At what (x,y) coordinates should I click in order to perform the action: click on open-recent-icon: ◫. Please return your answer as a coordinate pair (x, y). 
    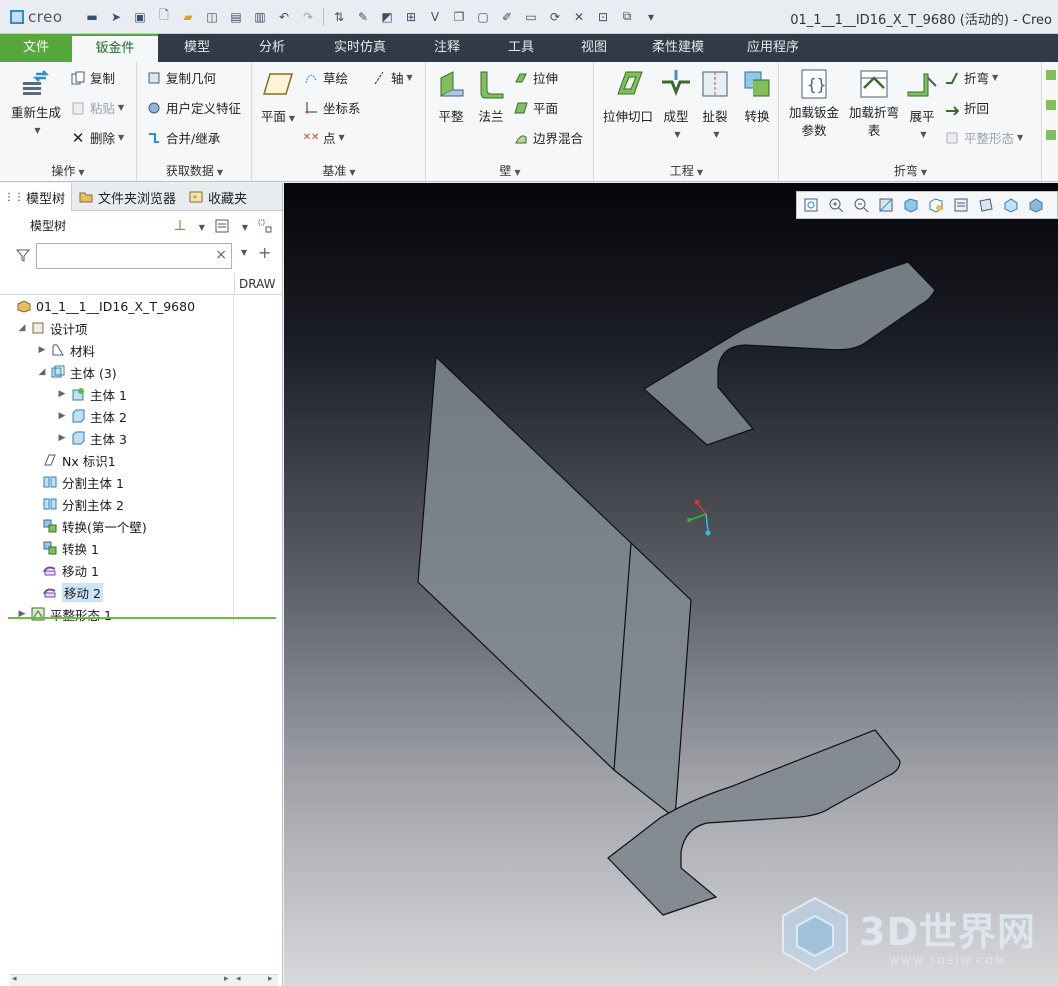
    Looking at the image, I should click on (212, 17).